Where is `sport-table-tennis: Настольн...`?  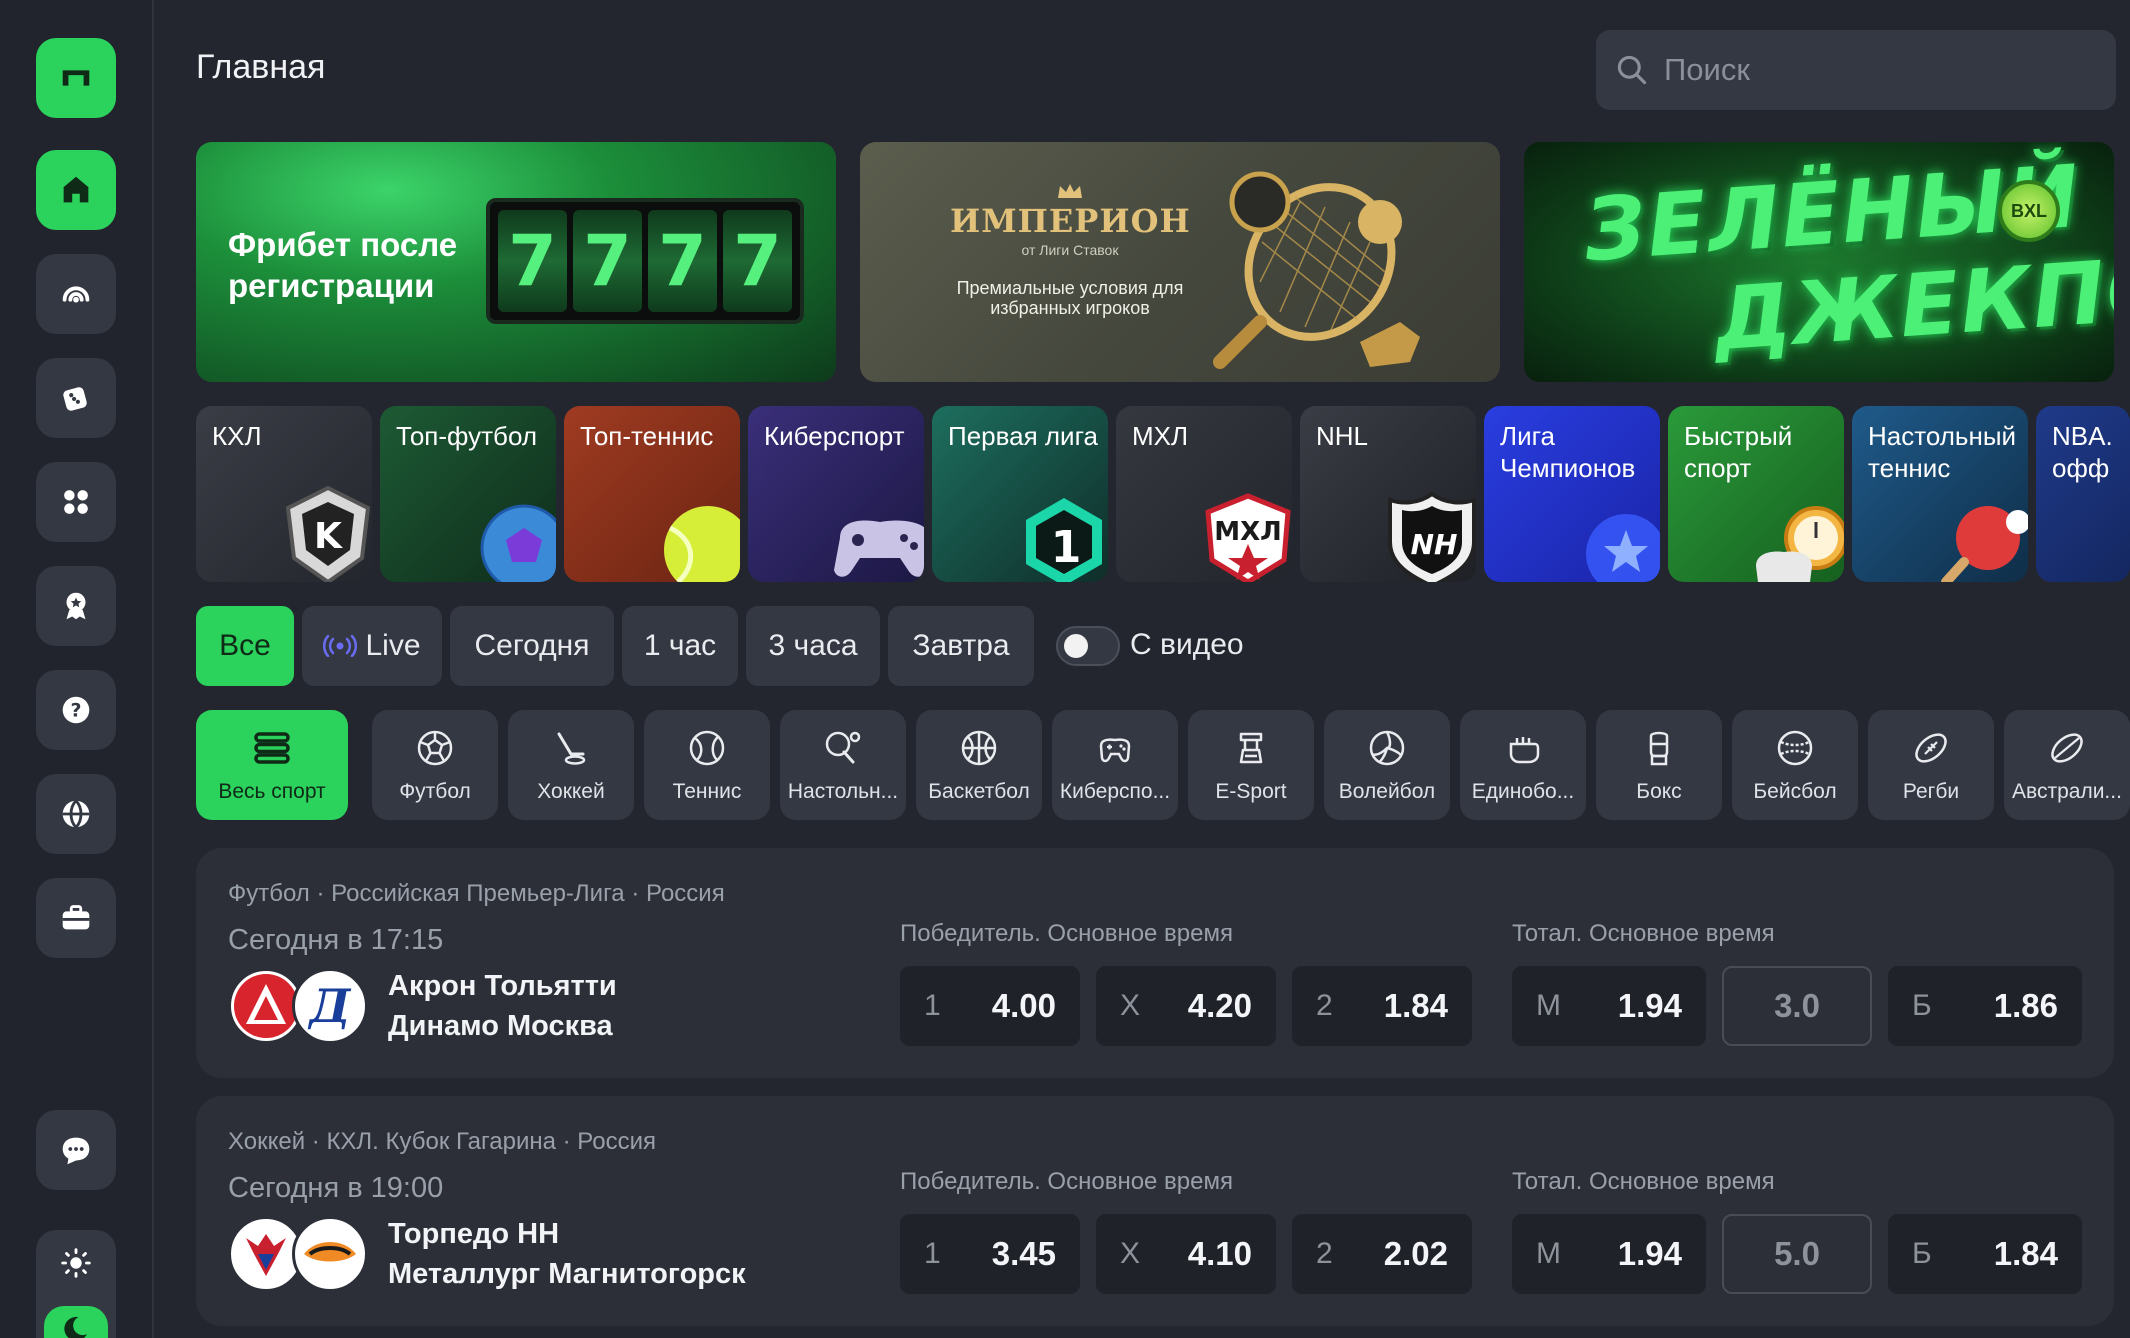 sport-table-tennis: Настольн... is located at coordinates (843, 765).